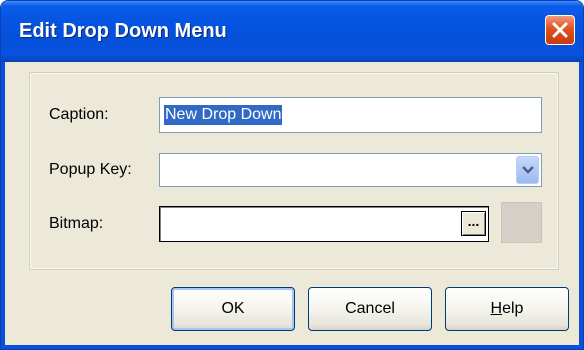 Image resolution: width=584 pixels, height=350 pixels. I want to click on window-frame-bottom, so click(292, 347).